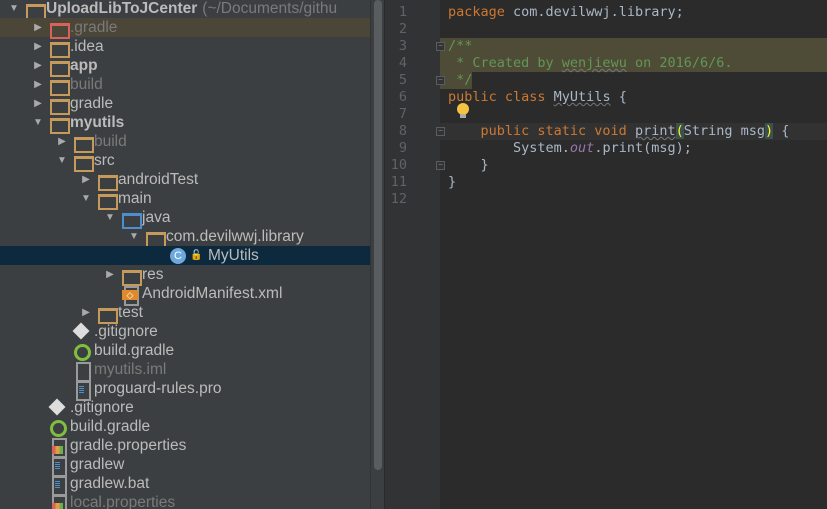  What do you see at coordinates (178, 255) in the screenshot?
I see `class-icon` at bounding box center [178, 255].